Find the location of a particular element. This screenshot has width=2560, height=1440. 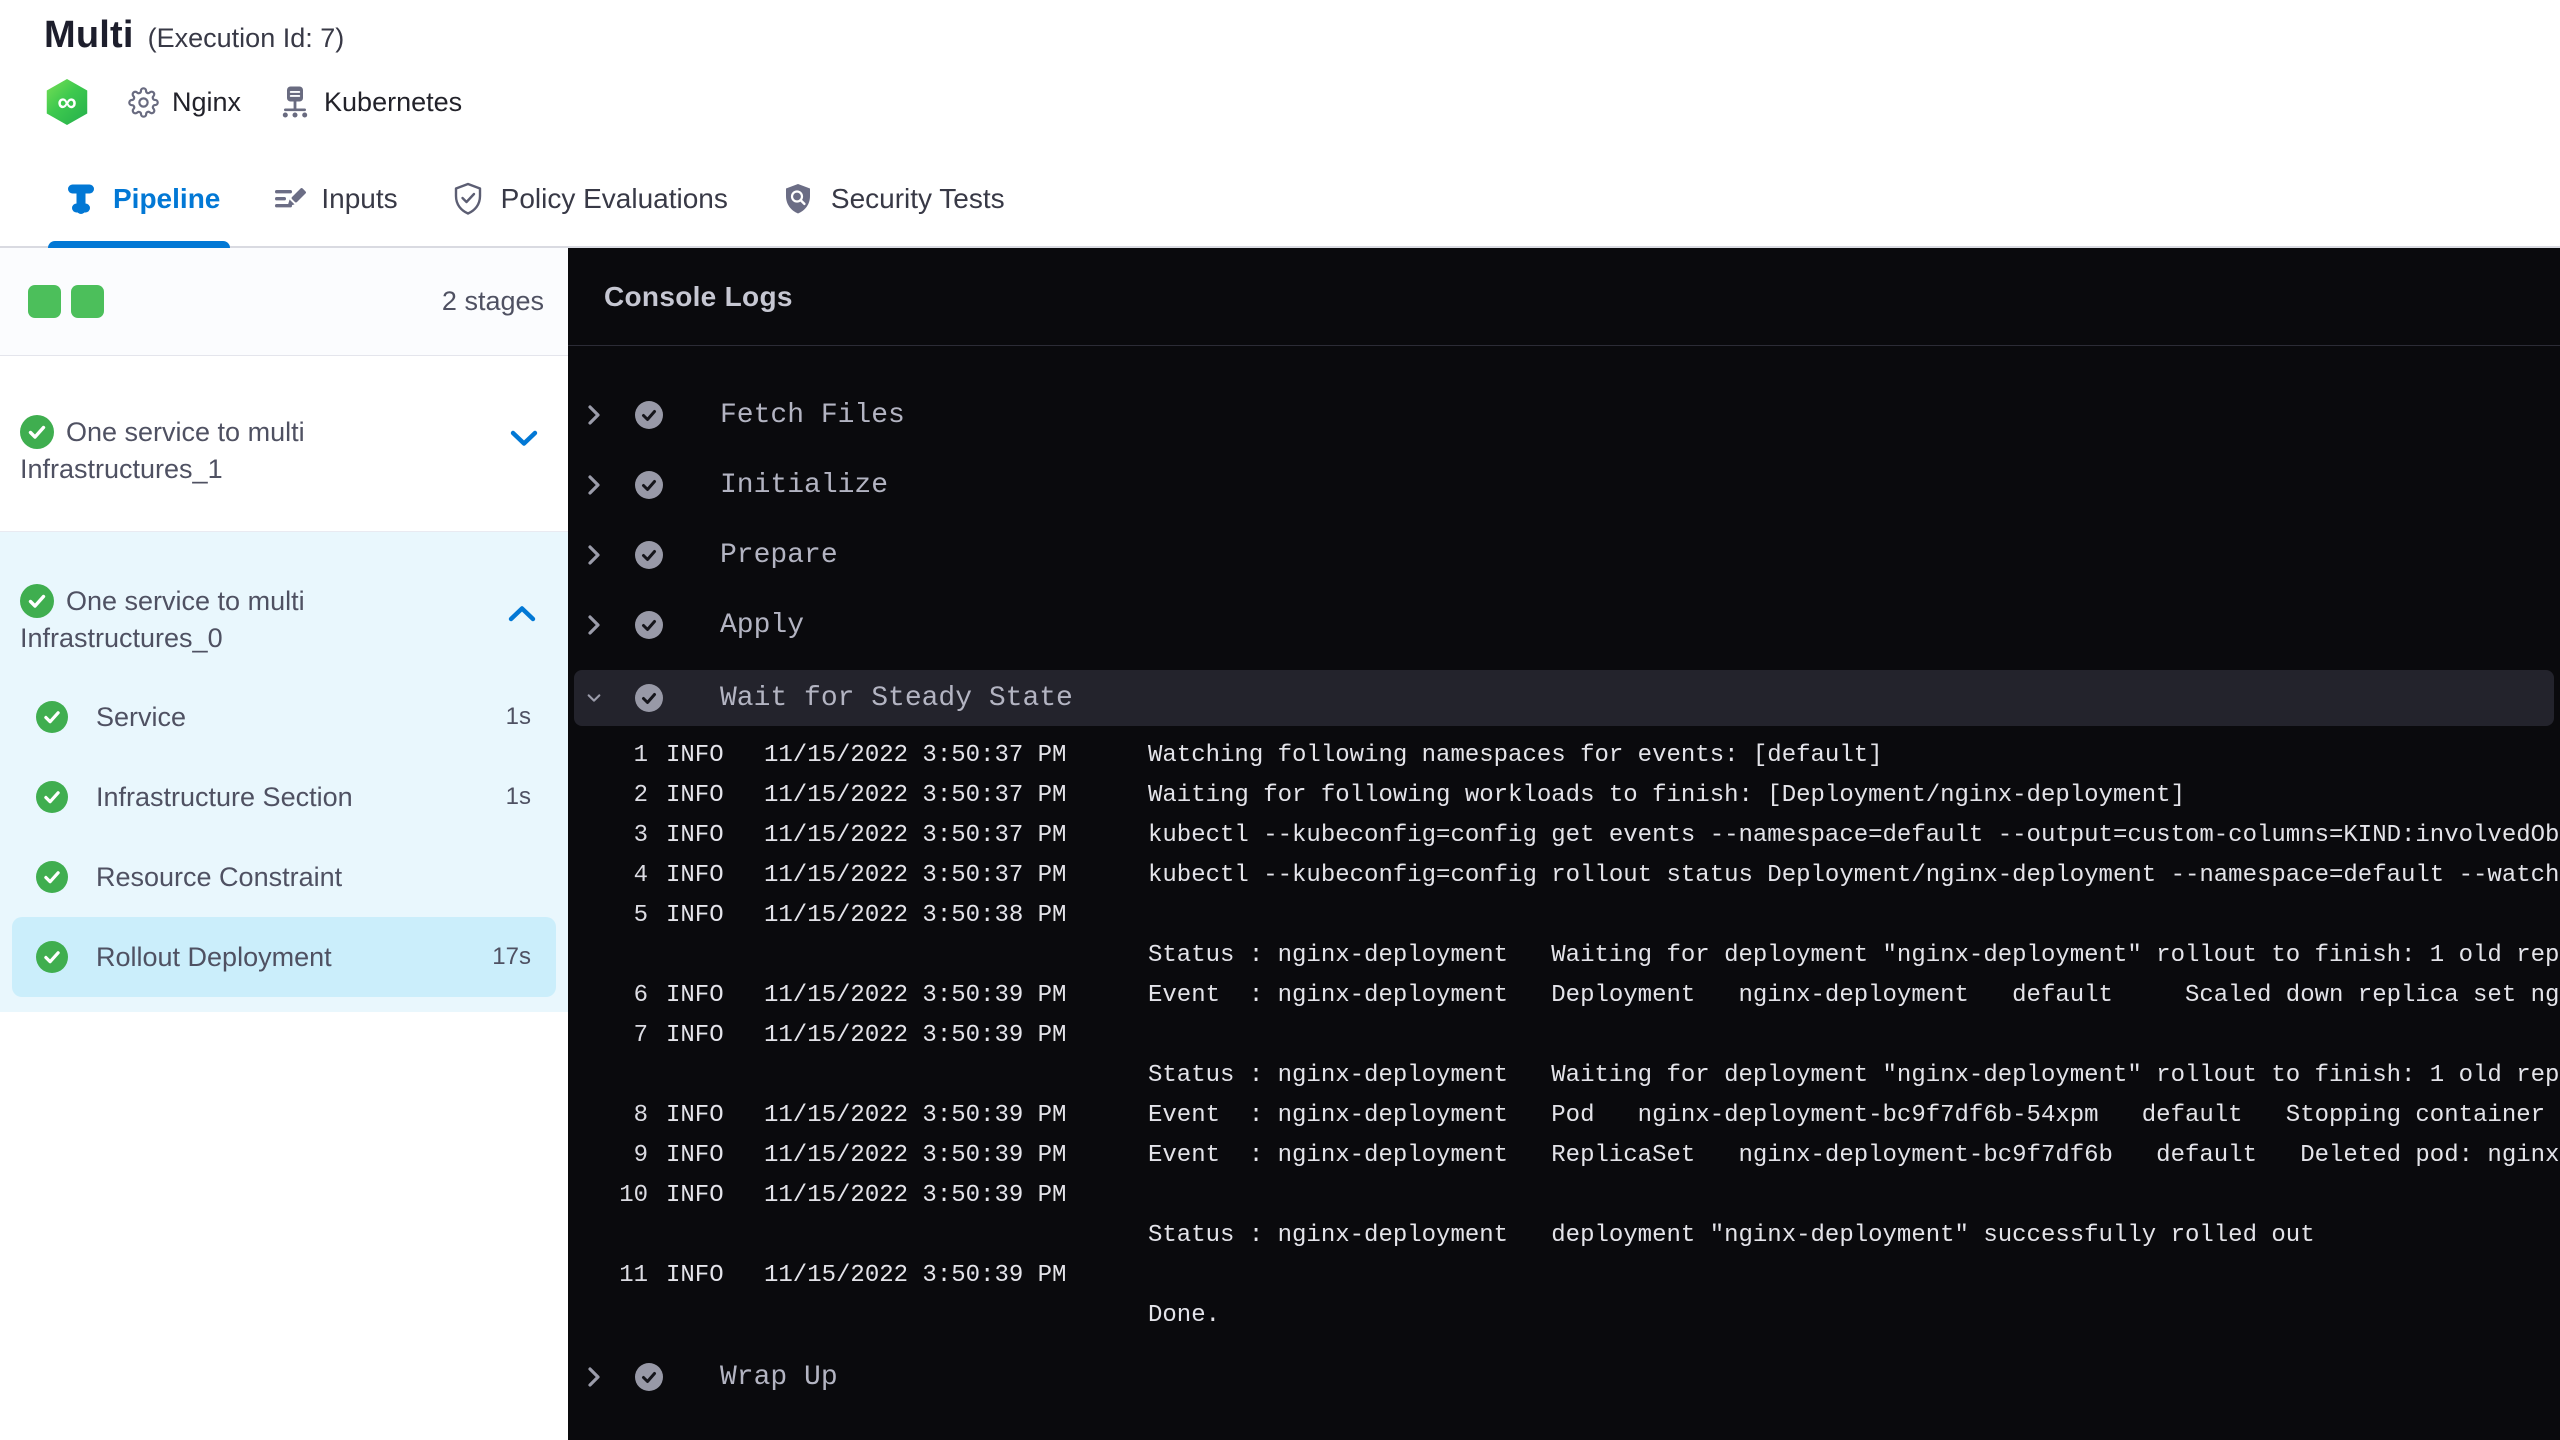

console-step-name: Wrap Up is located at coordinates (779, 1377).